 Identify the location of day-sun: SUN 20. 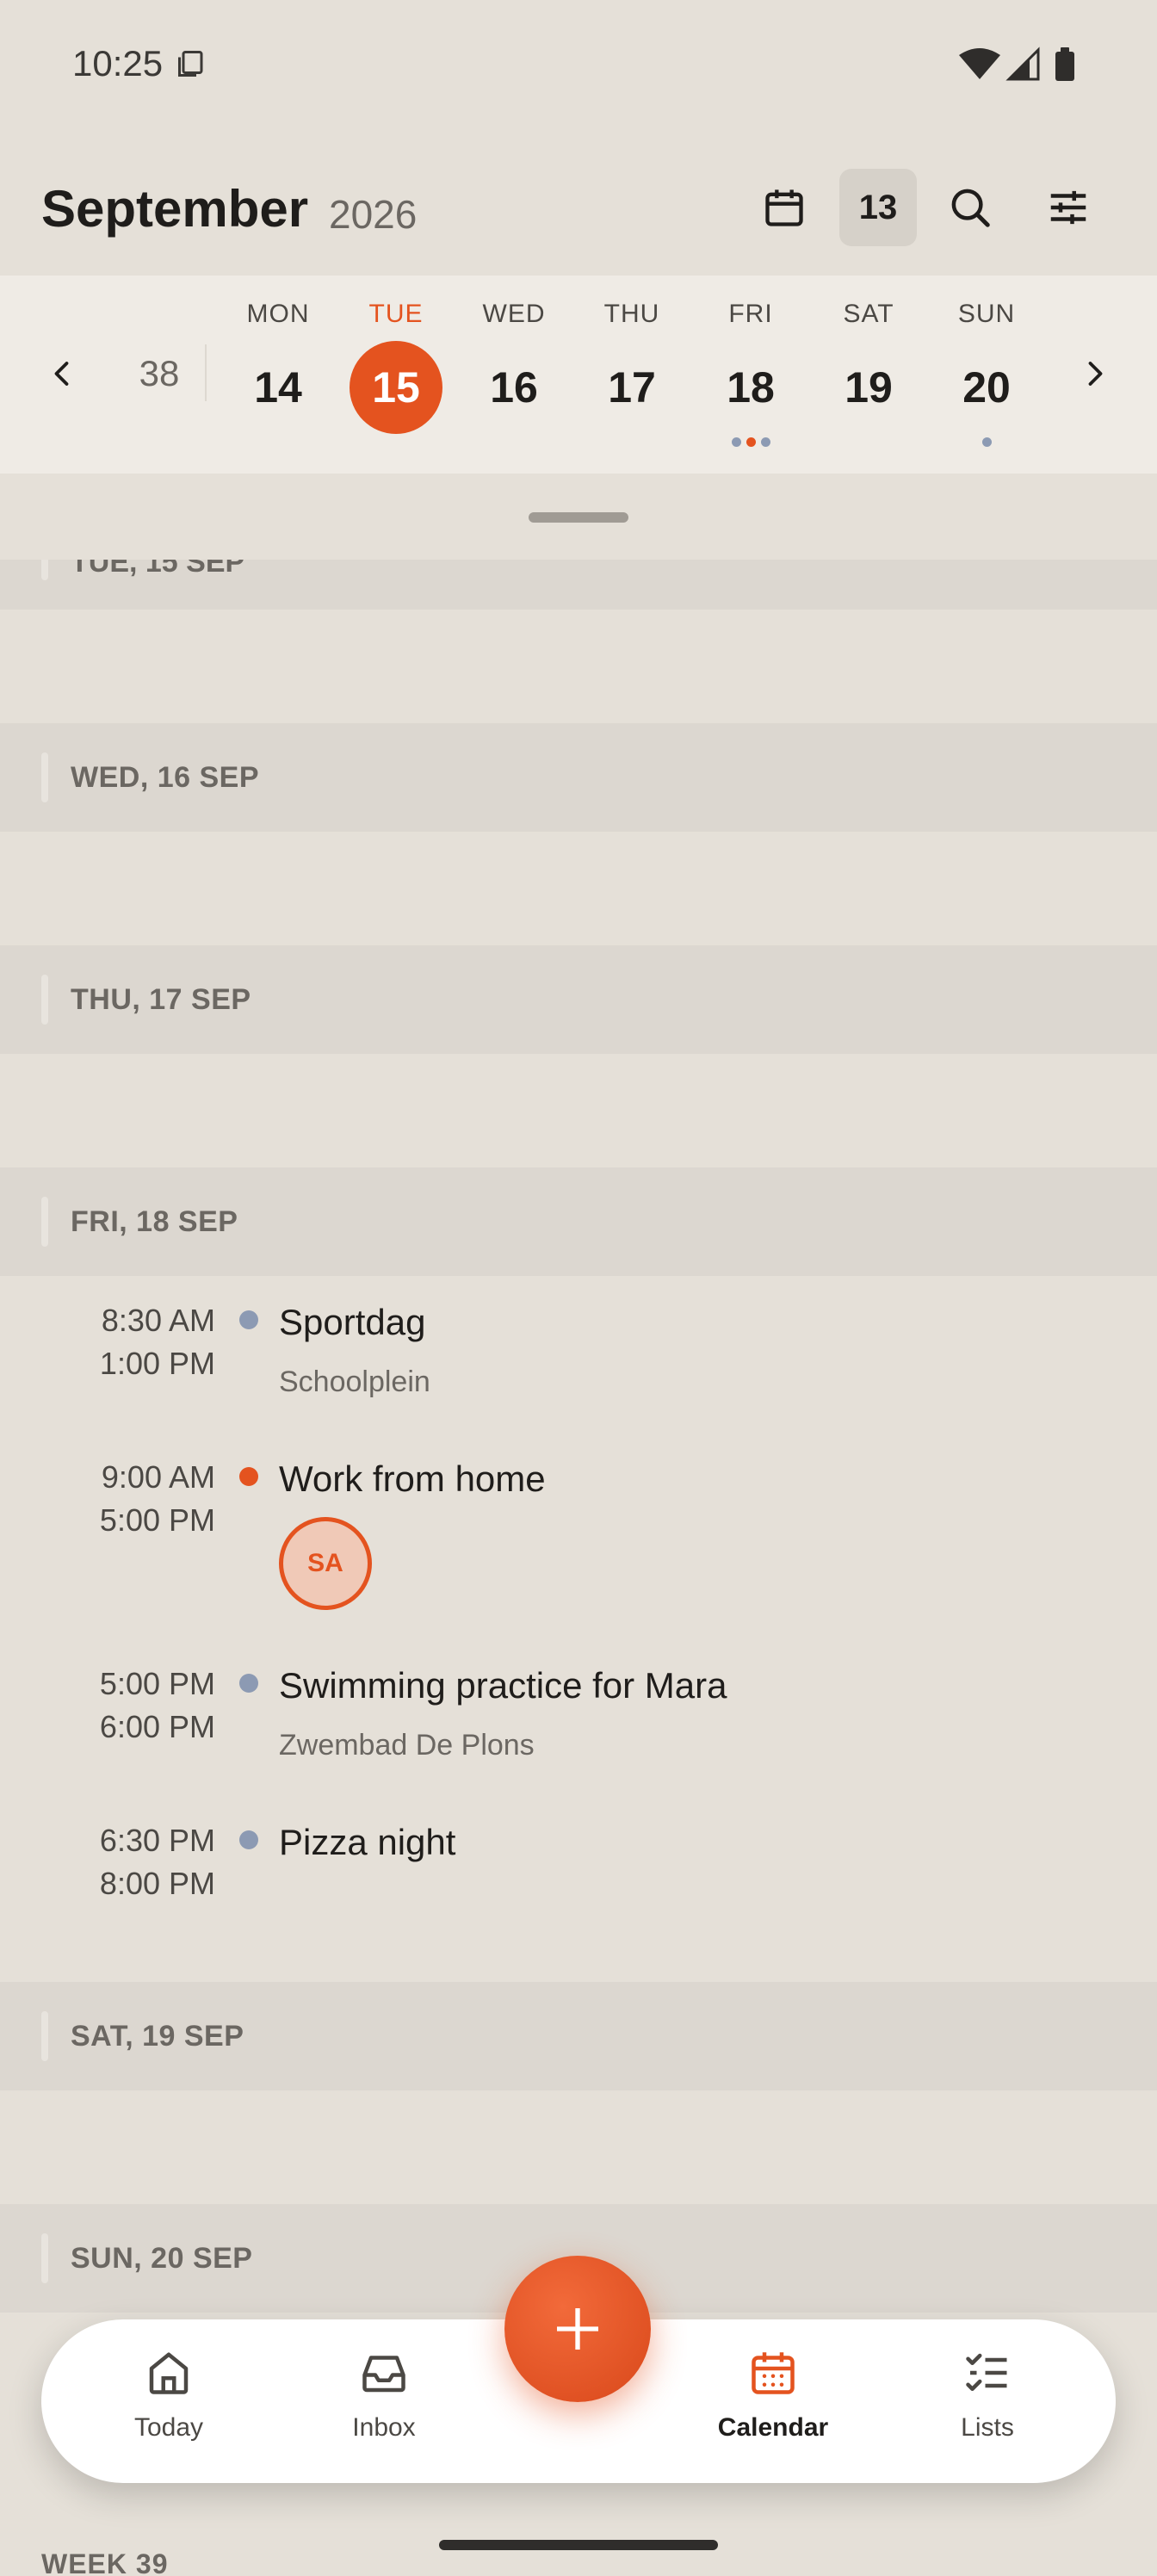
(987, 374).